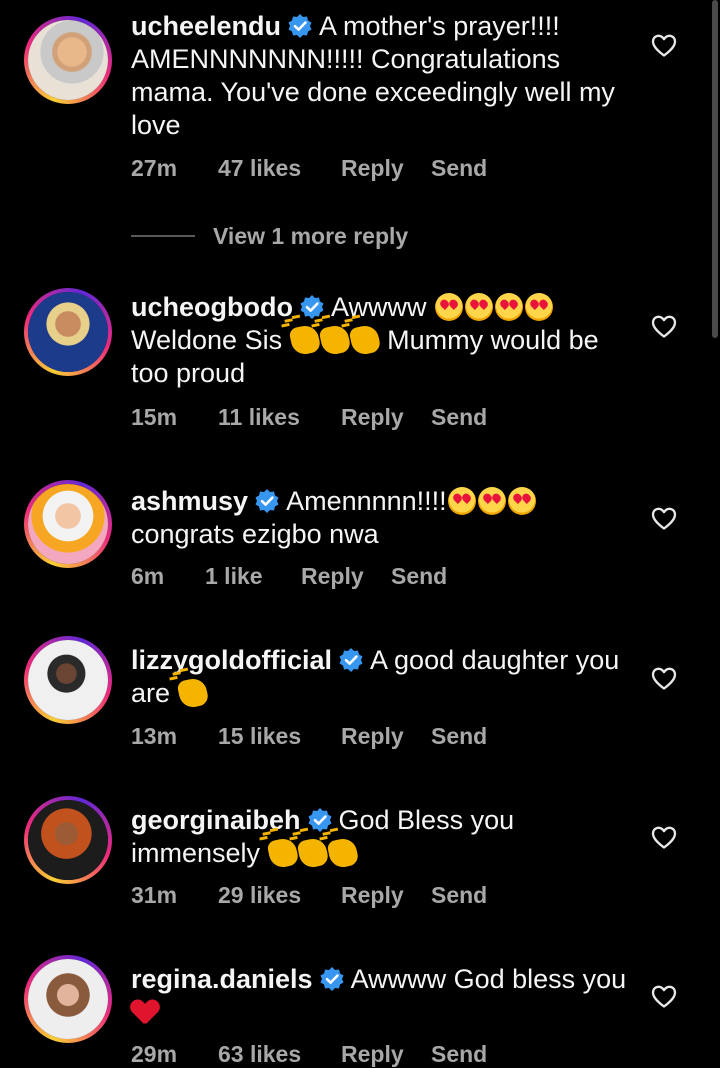 The image size is (720, 1068). I want to click on comment-time: 31m, so click(154, 895).